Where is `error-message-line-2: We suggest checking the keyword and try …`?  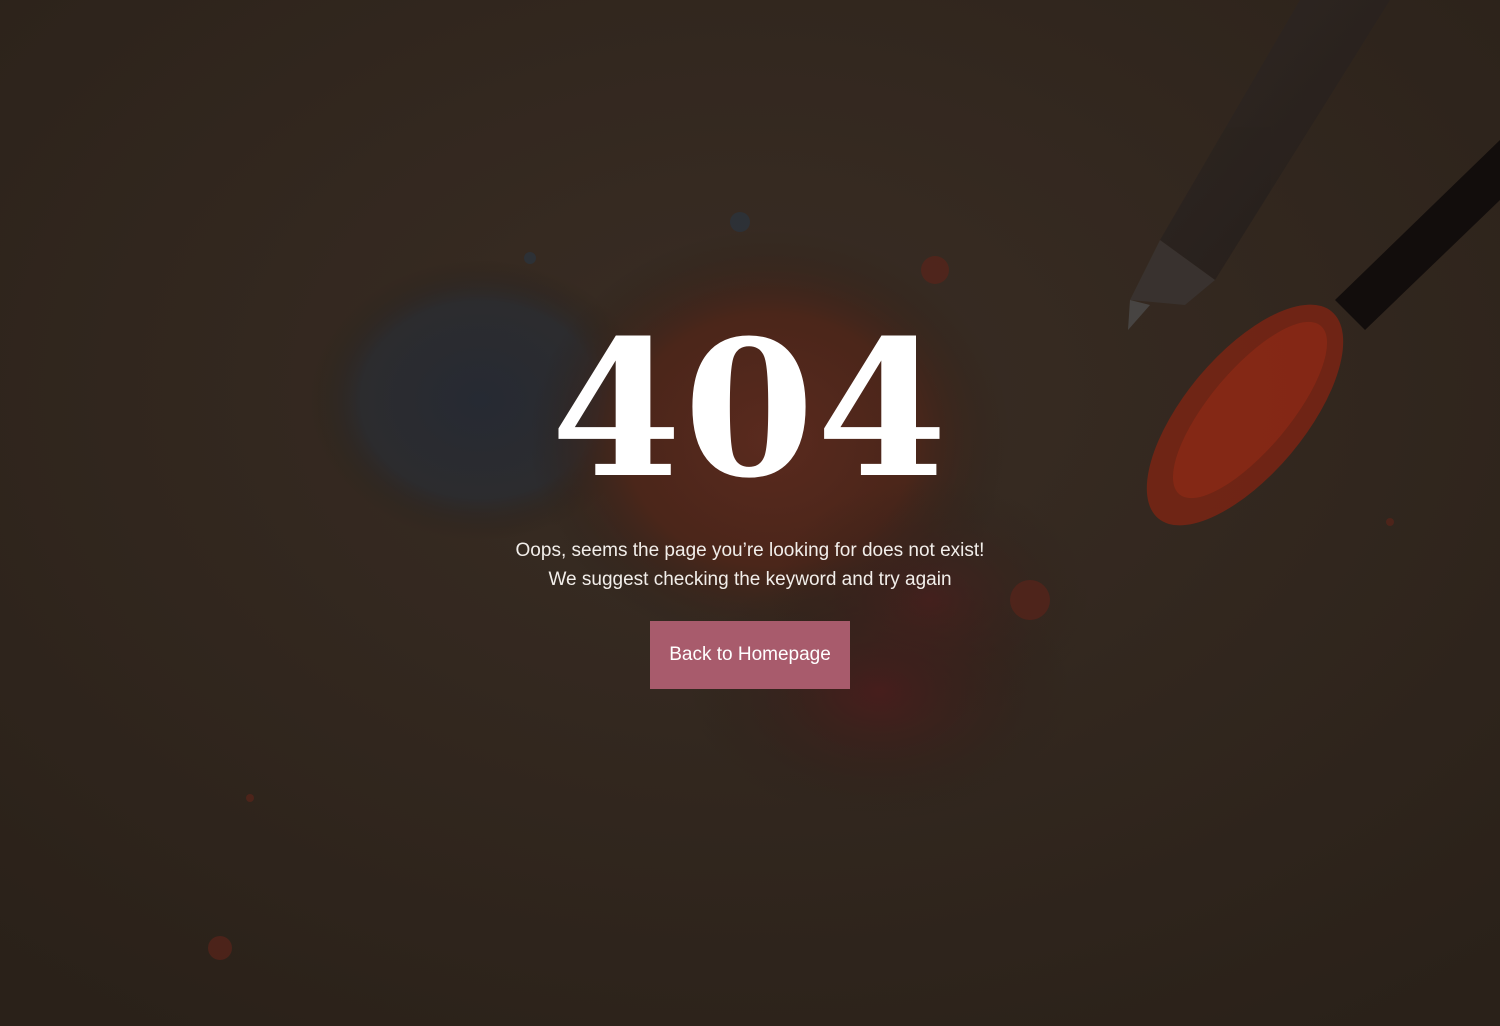 error-message-line-2: We suggest checking the keyword and try … is located at coordinates (750, 579).